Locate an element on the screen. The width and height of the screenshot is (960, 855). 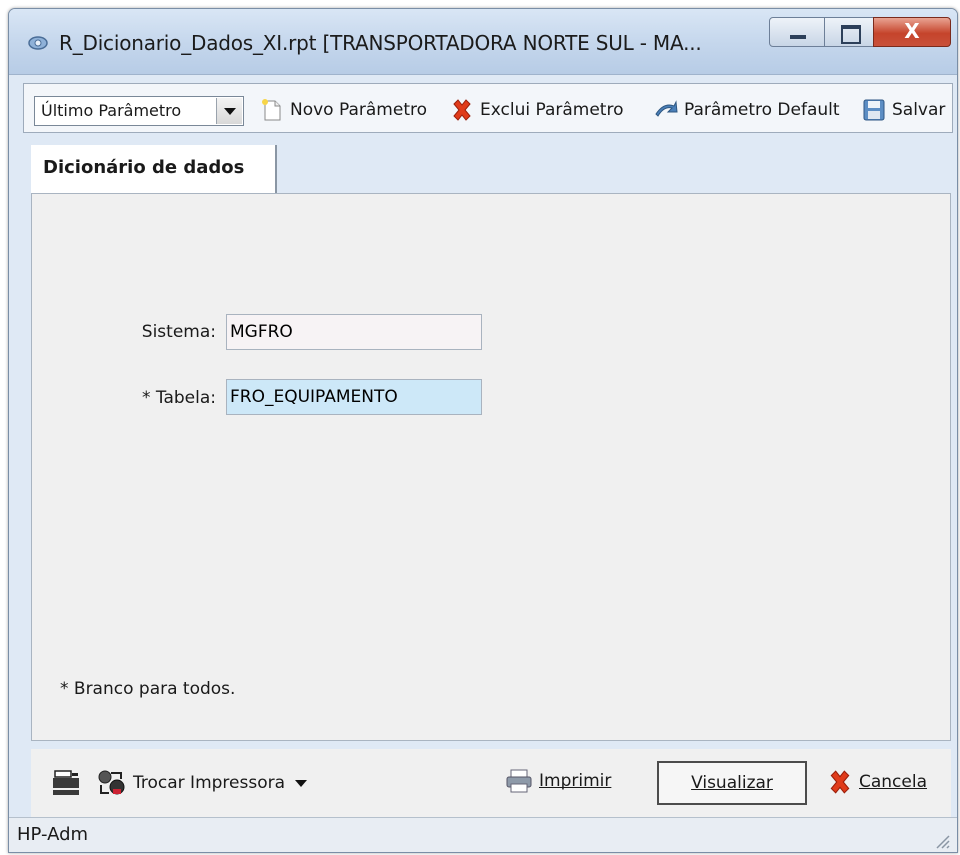
default-parameter-button: Parâmetro Default is located at coordinates (747, 110).